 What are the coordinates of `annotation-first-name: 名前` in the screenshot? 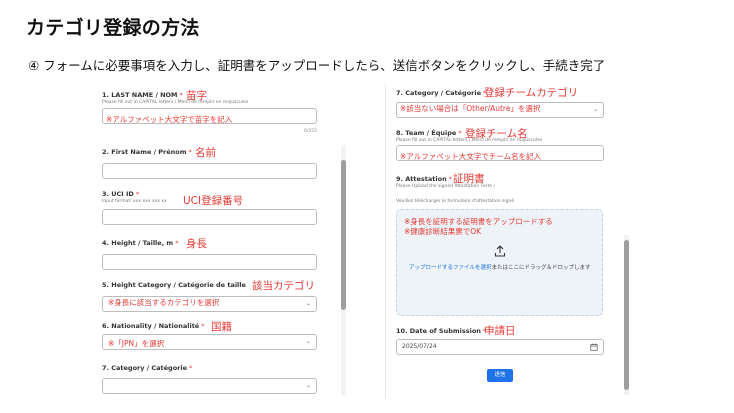 It's located at (205, 153).